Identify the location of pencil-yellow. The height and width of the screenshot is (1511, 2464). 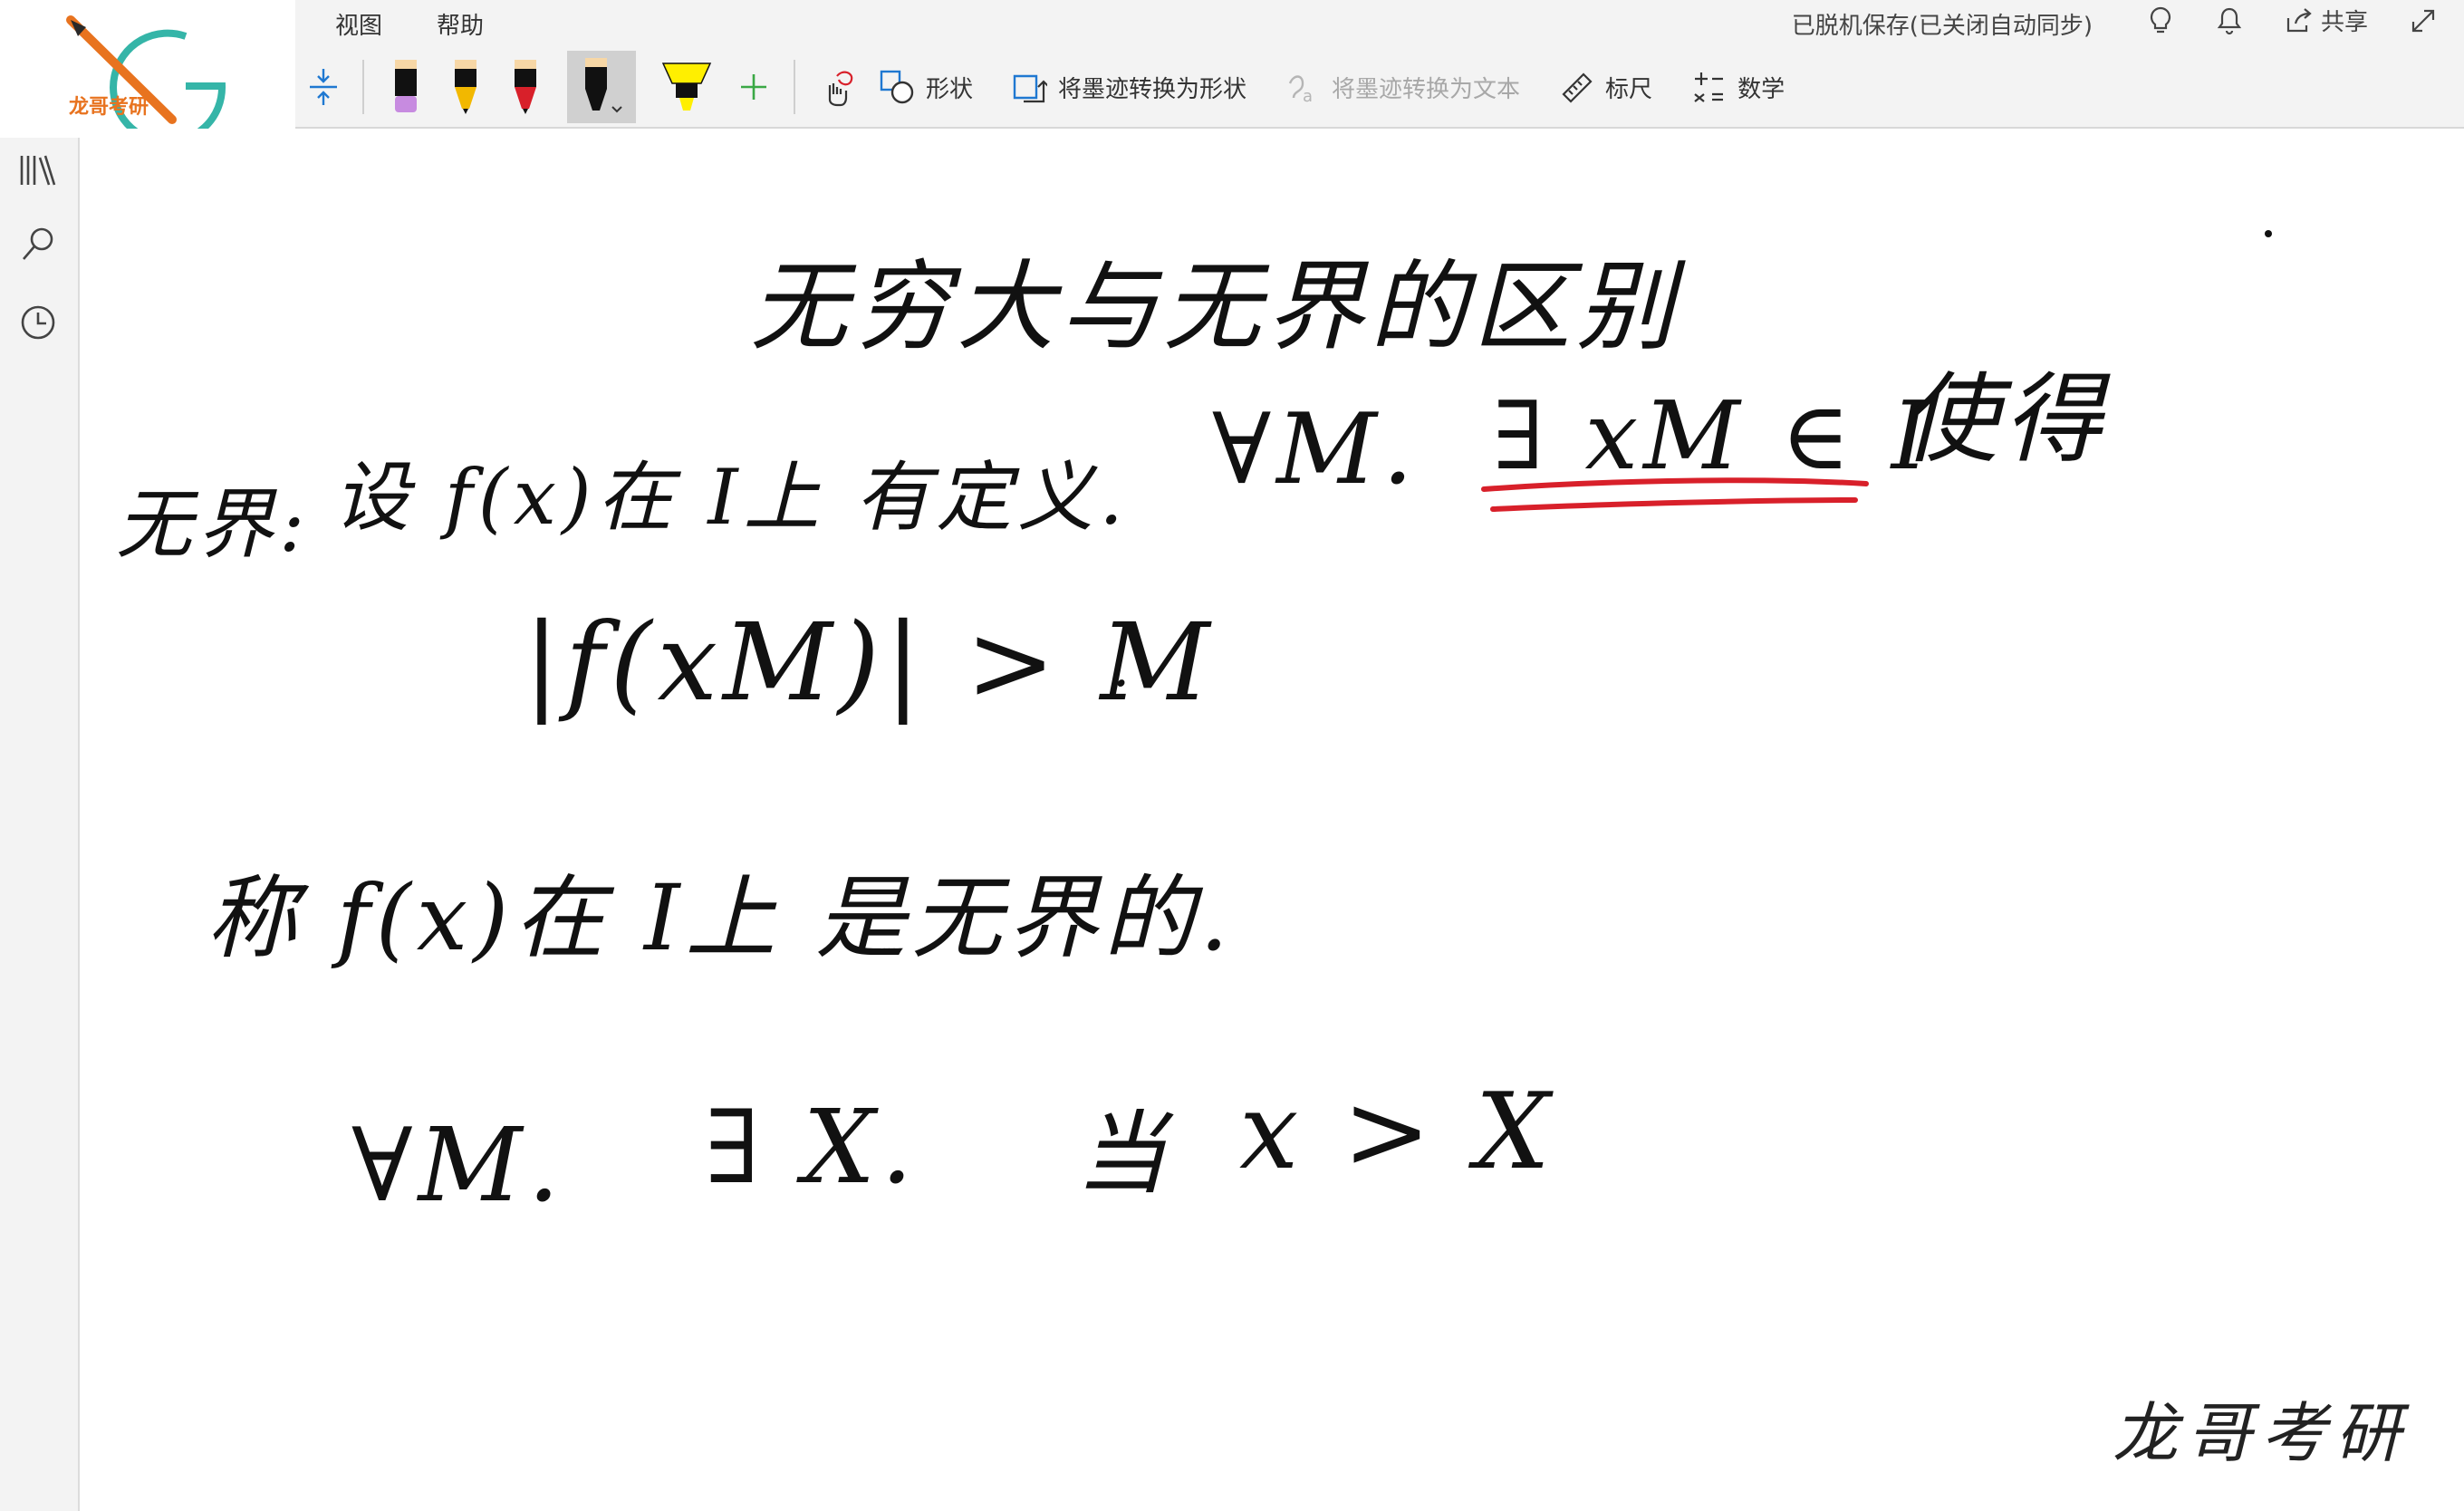
(466, 87).